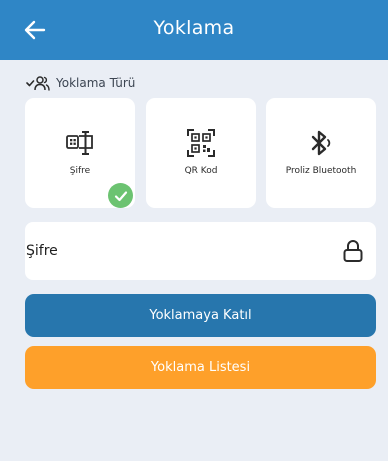 This screenshot has height=461, width=388. I want to click on bluetooth-icon, so click(321, 143).